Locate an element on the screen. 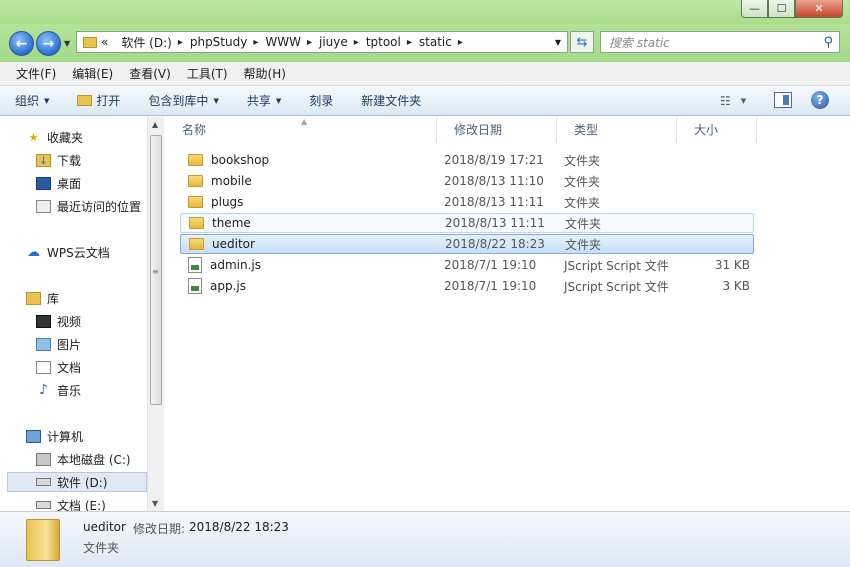  breadcrumb-www: WWW is located at coordinates (283, 42).